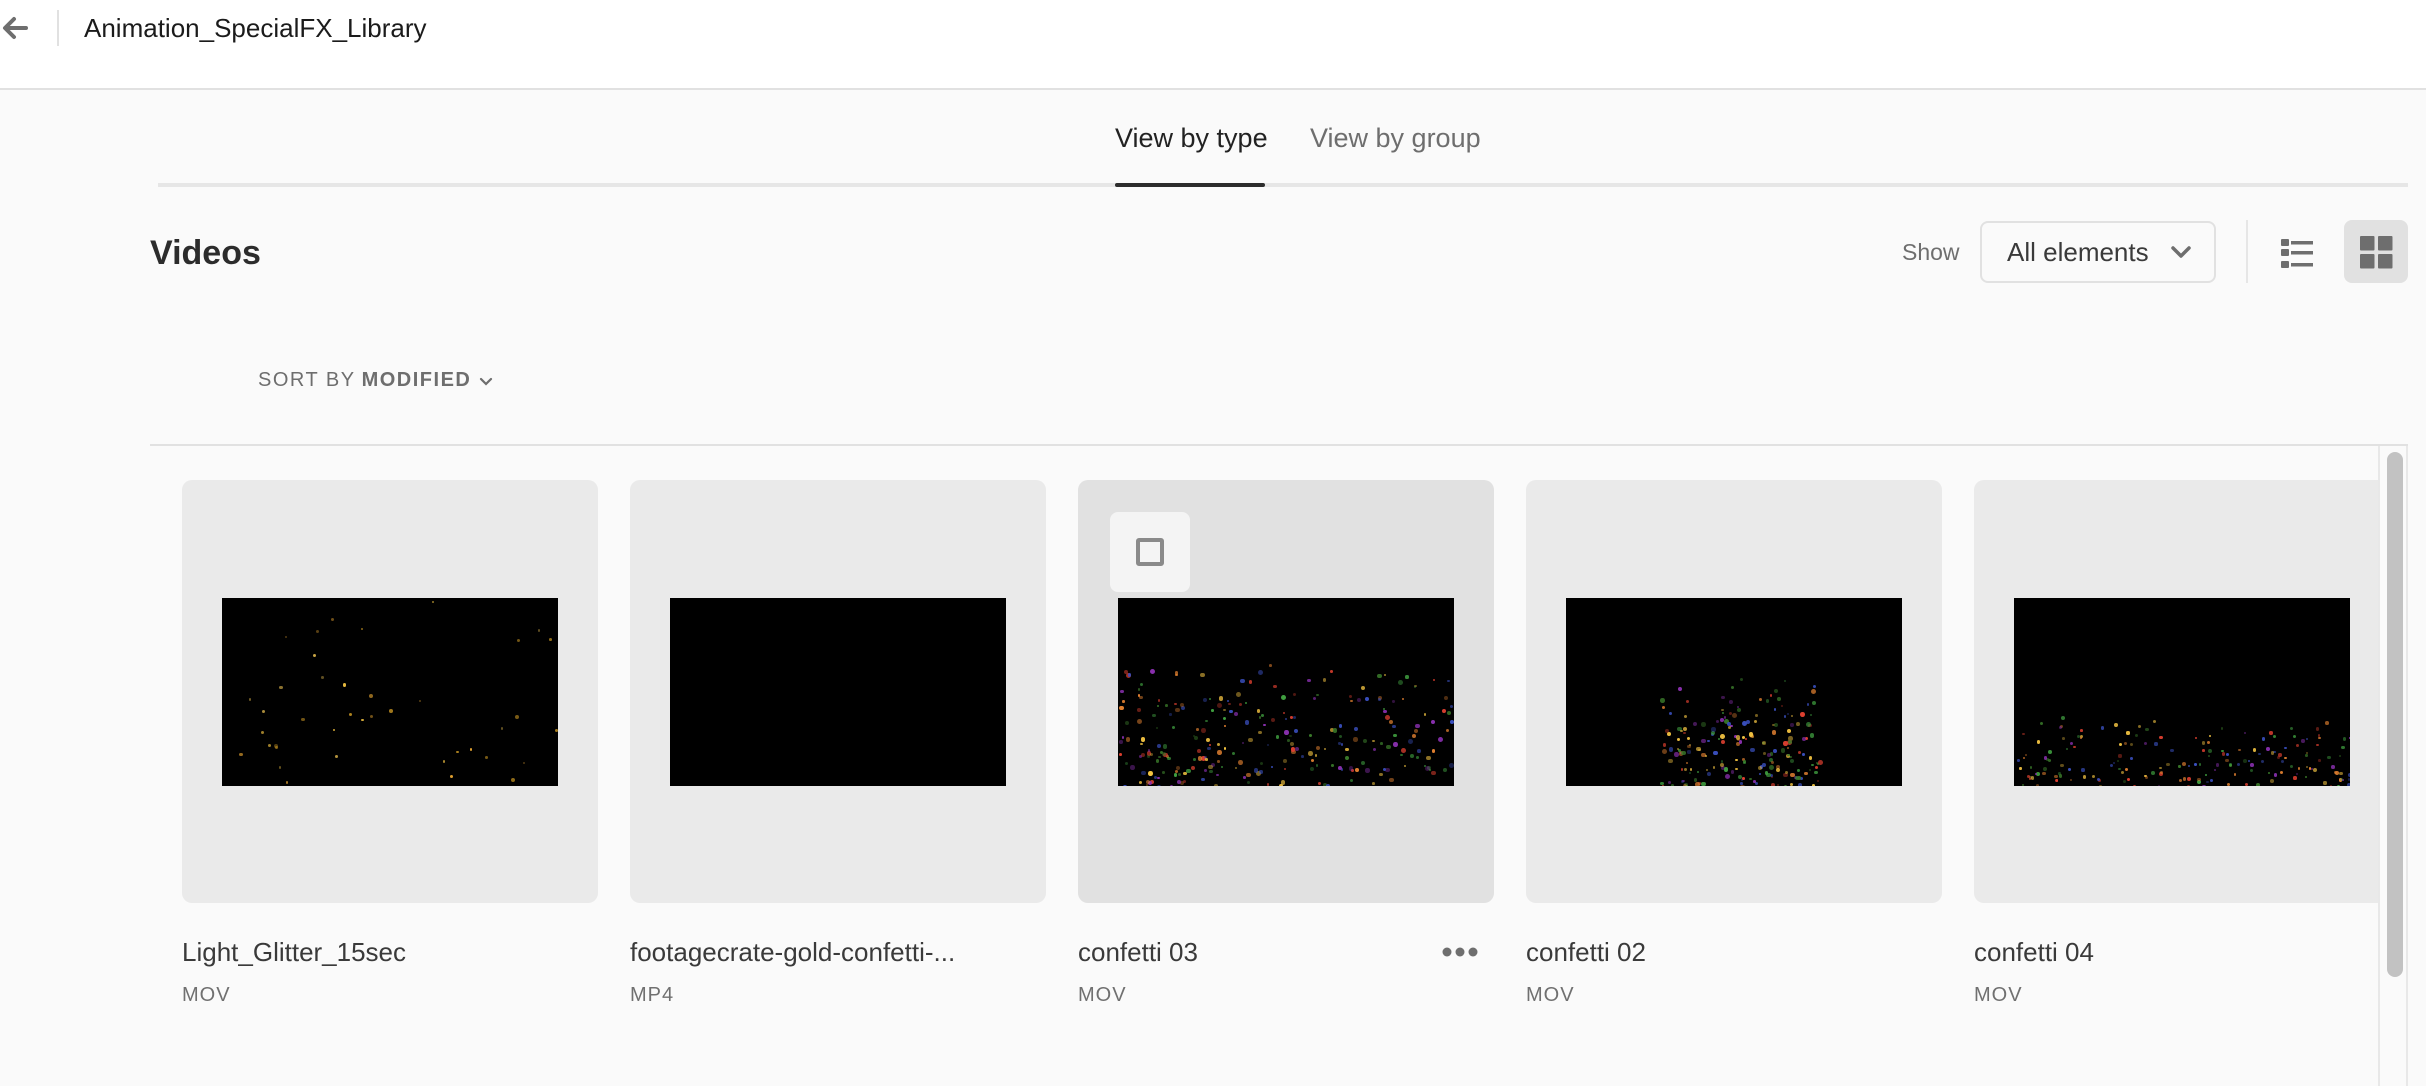 This screenshot has height=1086, width=2426. Describe the element at coordinates (1138, 952) in the screenshot. I see `card-name: confetti 03` at that location.